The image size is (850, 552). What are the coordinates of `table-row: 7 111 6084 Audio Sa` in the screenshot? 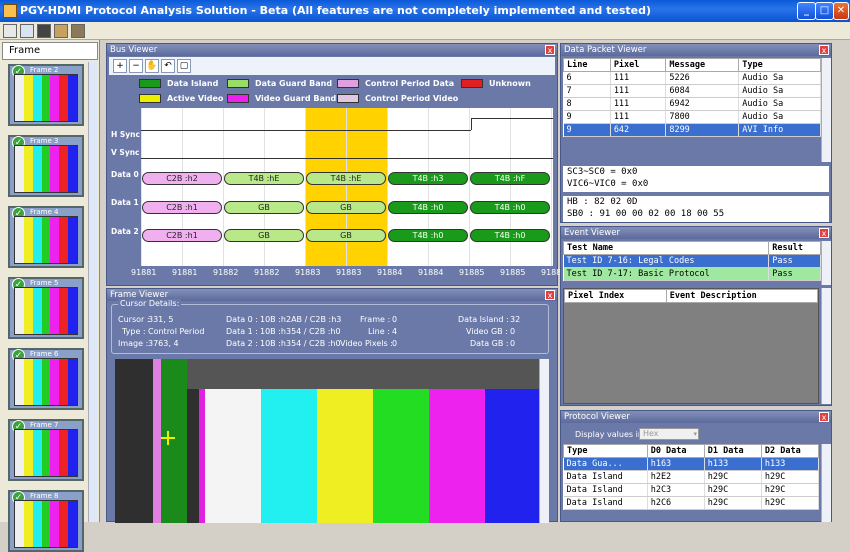 It's located at (692, 91).